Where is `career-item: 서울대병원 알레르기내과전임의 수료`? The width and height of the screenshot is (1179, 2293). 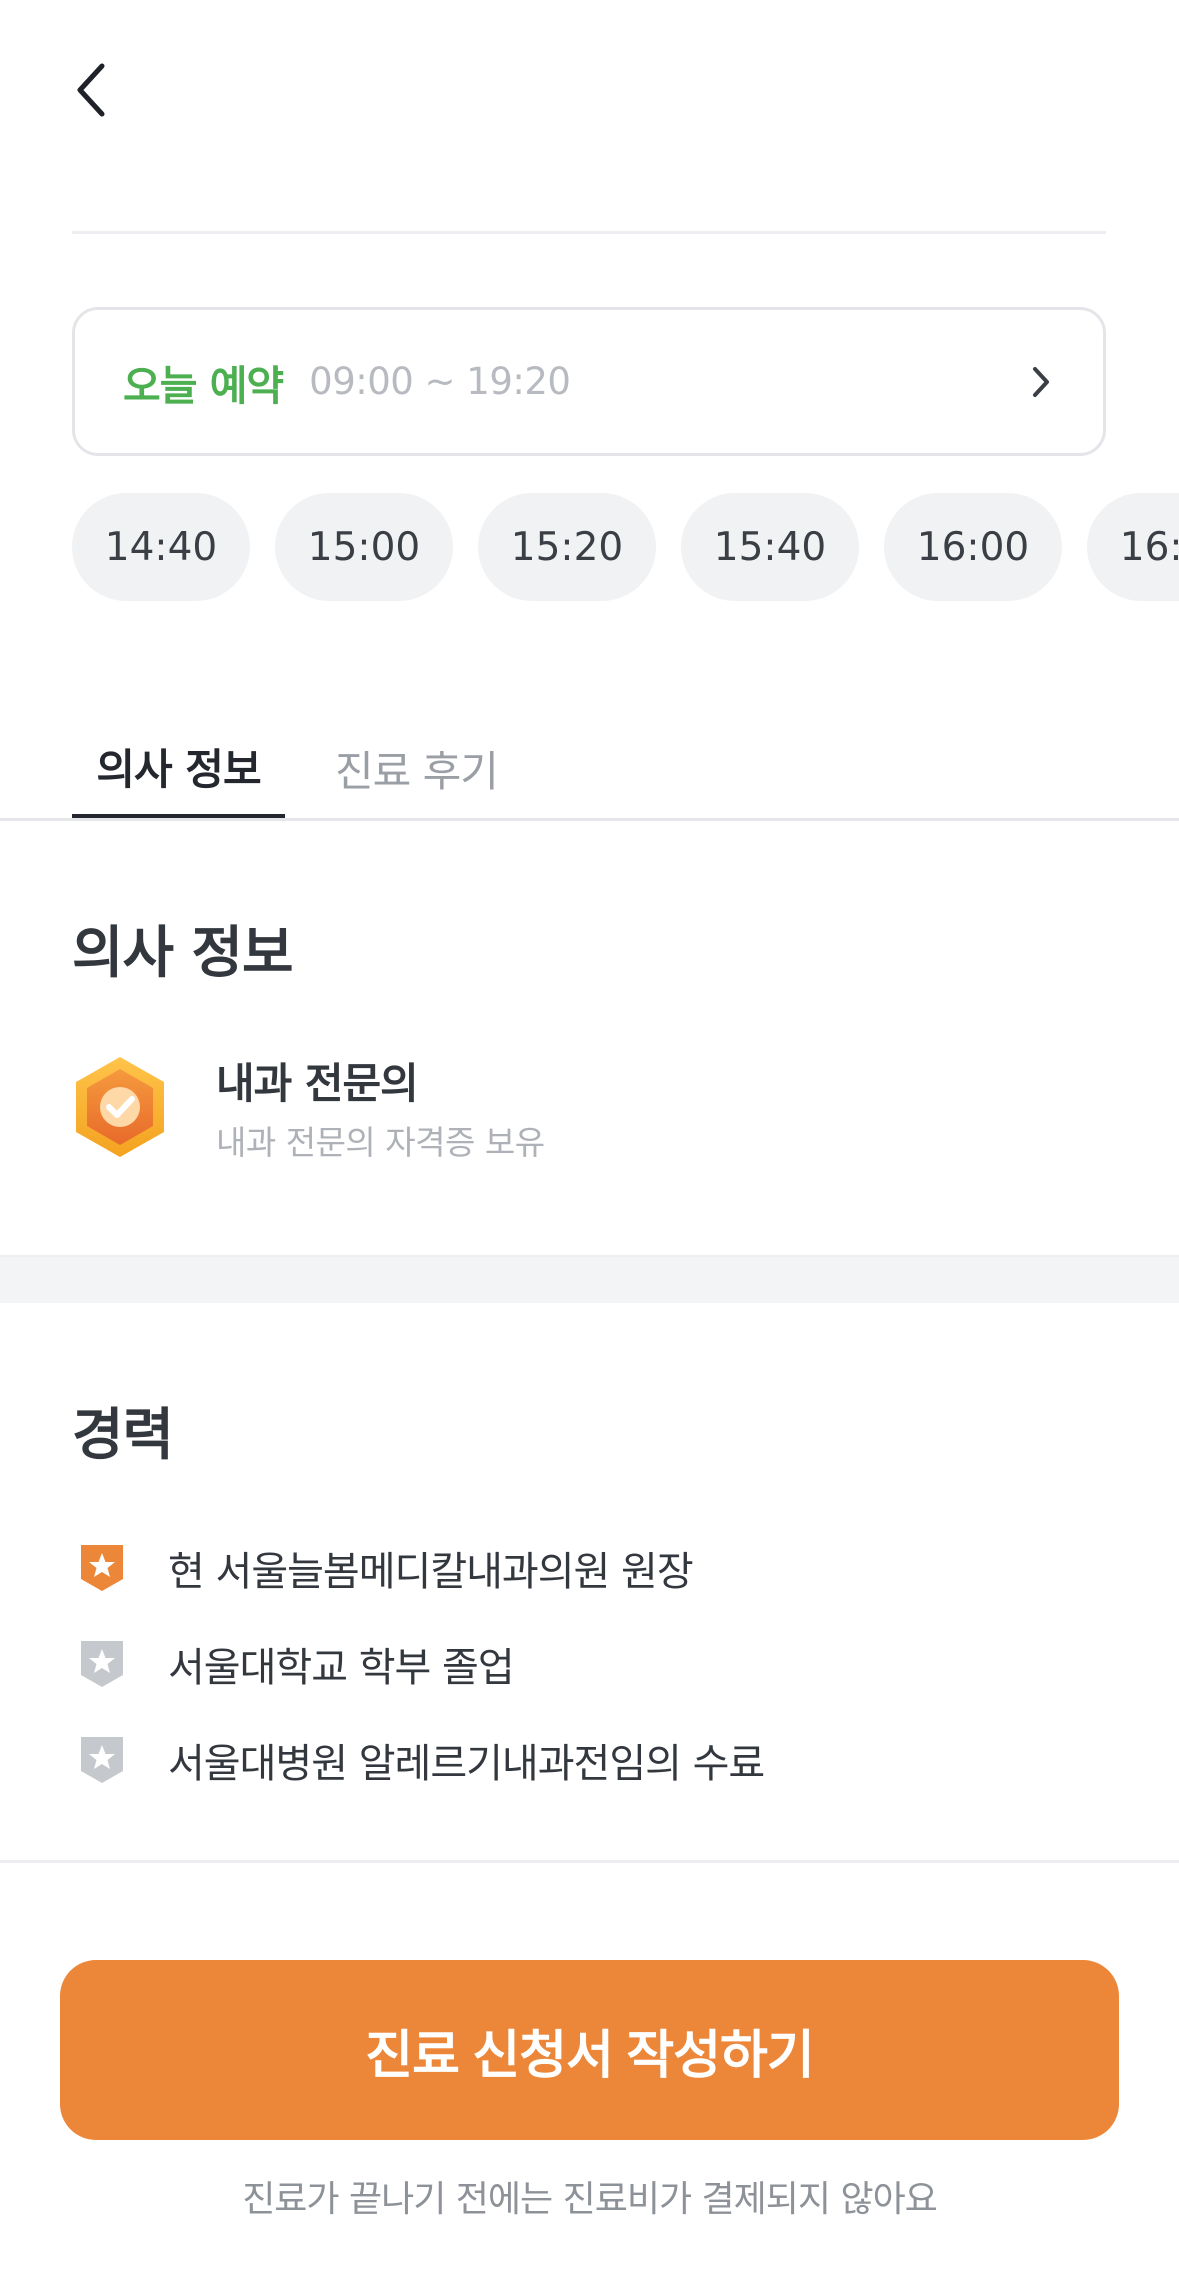
career-item: 서울대병원 알레르기내과전임의 수료 is located at coordinates (572, 1760).